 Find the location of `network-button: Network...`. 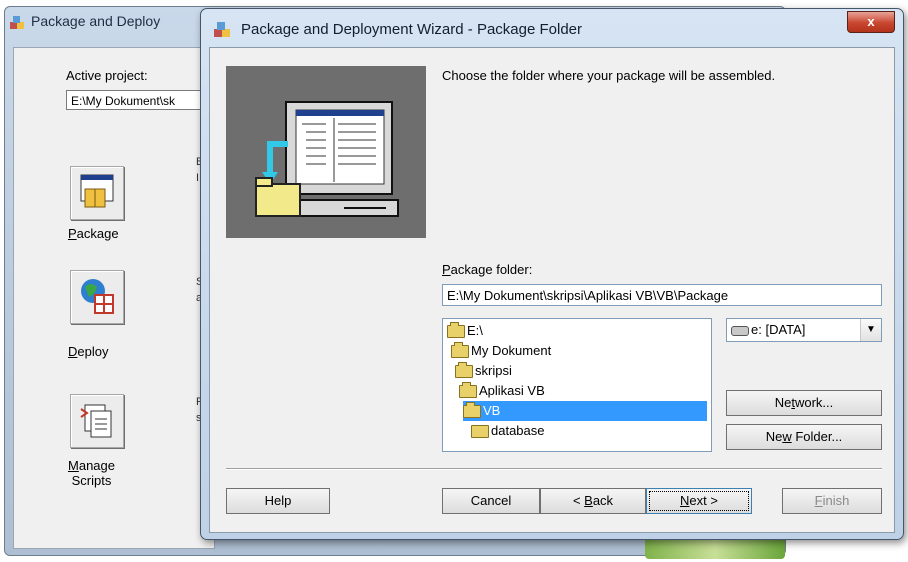

network-button: Network... is located at coordinates (804, 403).